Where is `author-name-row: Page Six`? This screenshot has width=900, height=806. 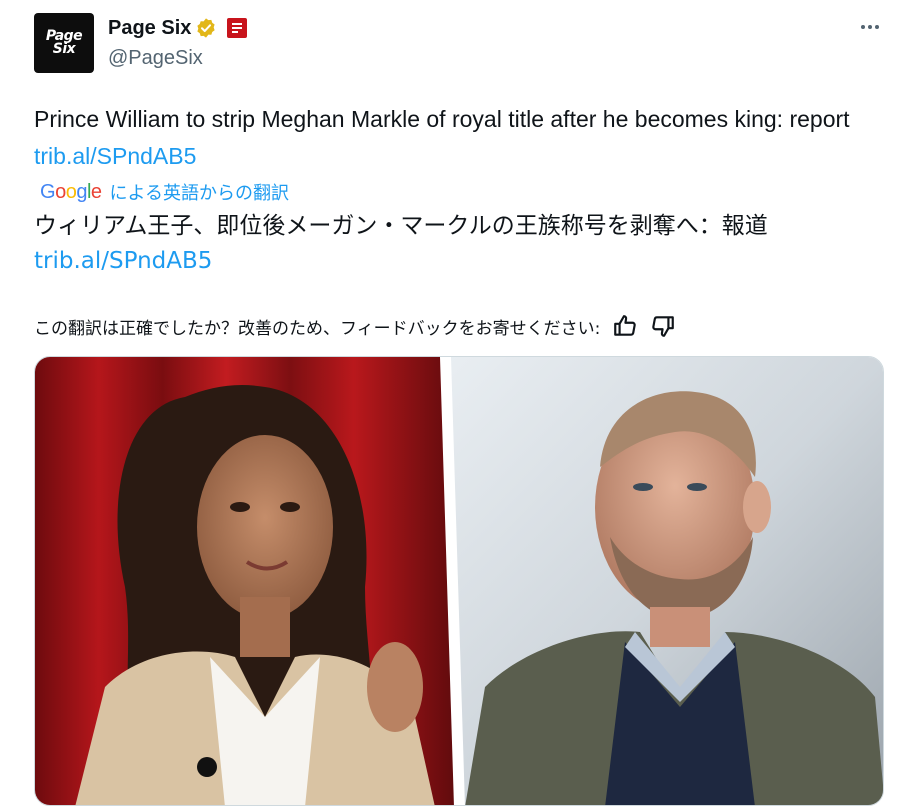
author-name-row: Page Six is located at coordinates (178, 28).